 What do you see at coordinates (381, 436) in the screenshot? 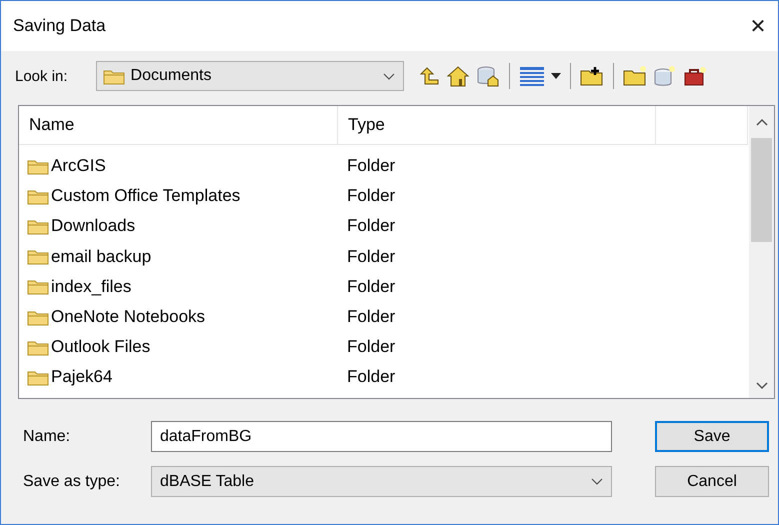
I see `name-input: dataFromBG` at bounding box center [381, 436].